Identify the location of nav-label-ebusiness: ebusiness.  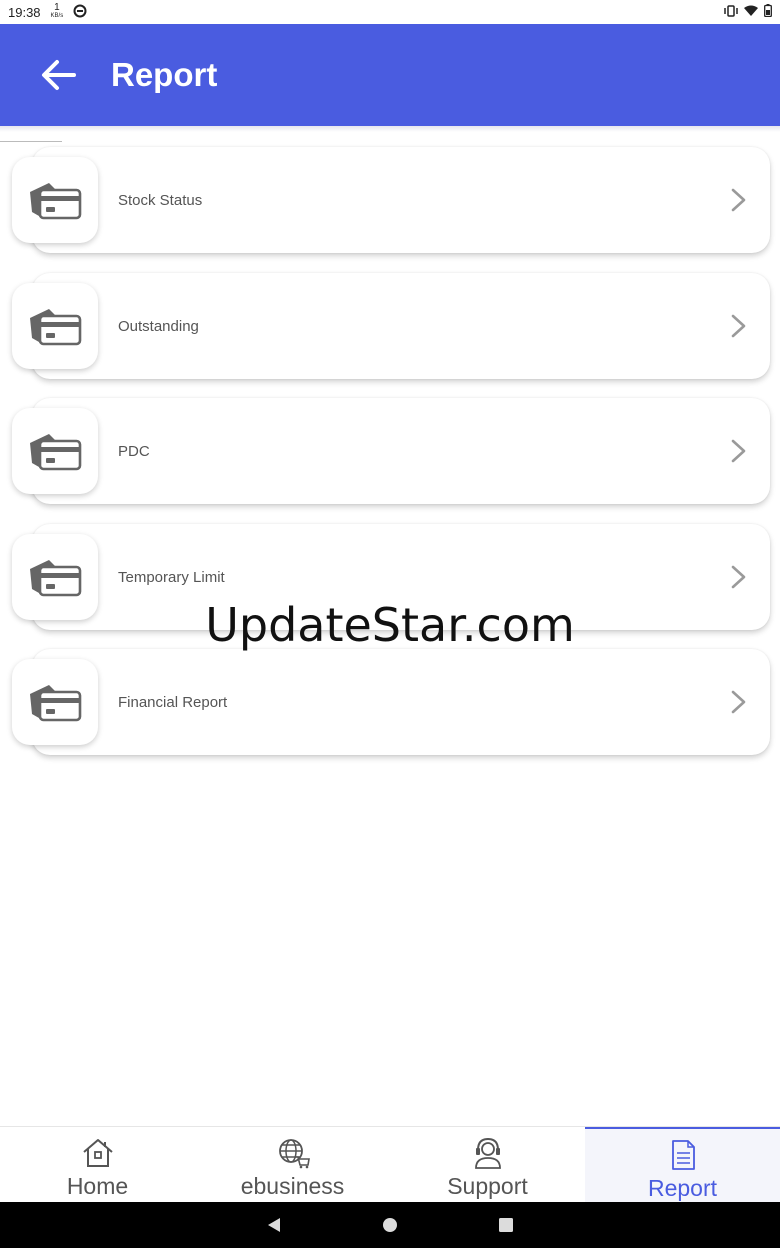
(292, 1186).